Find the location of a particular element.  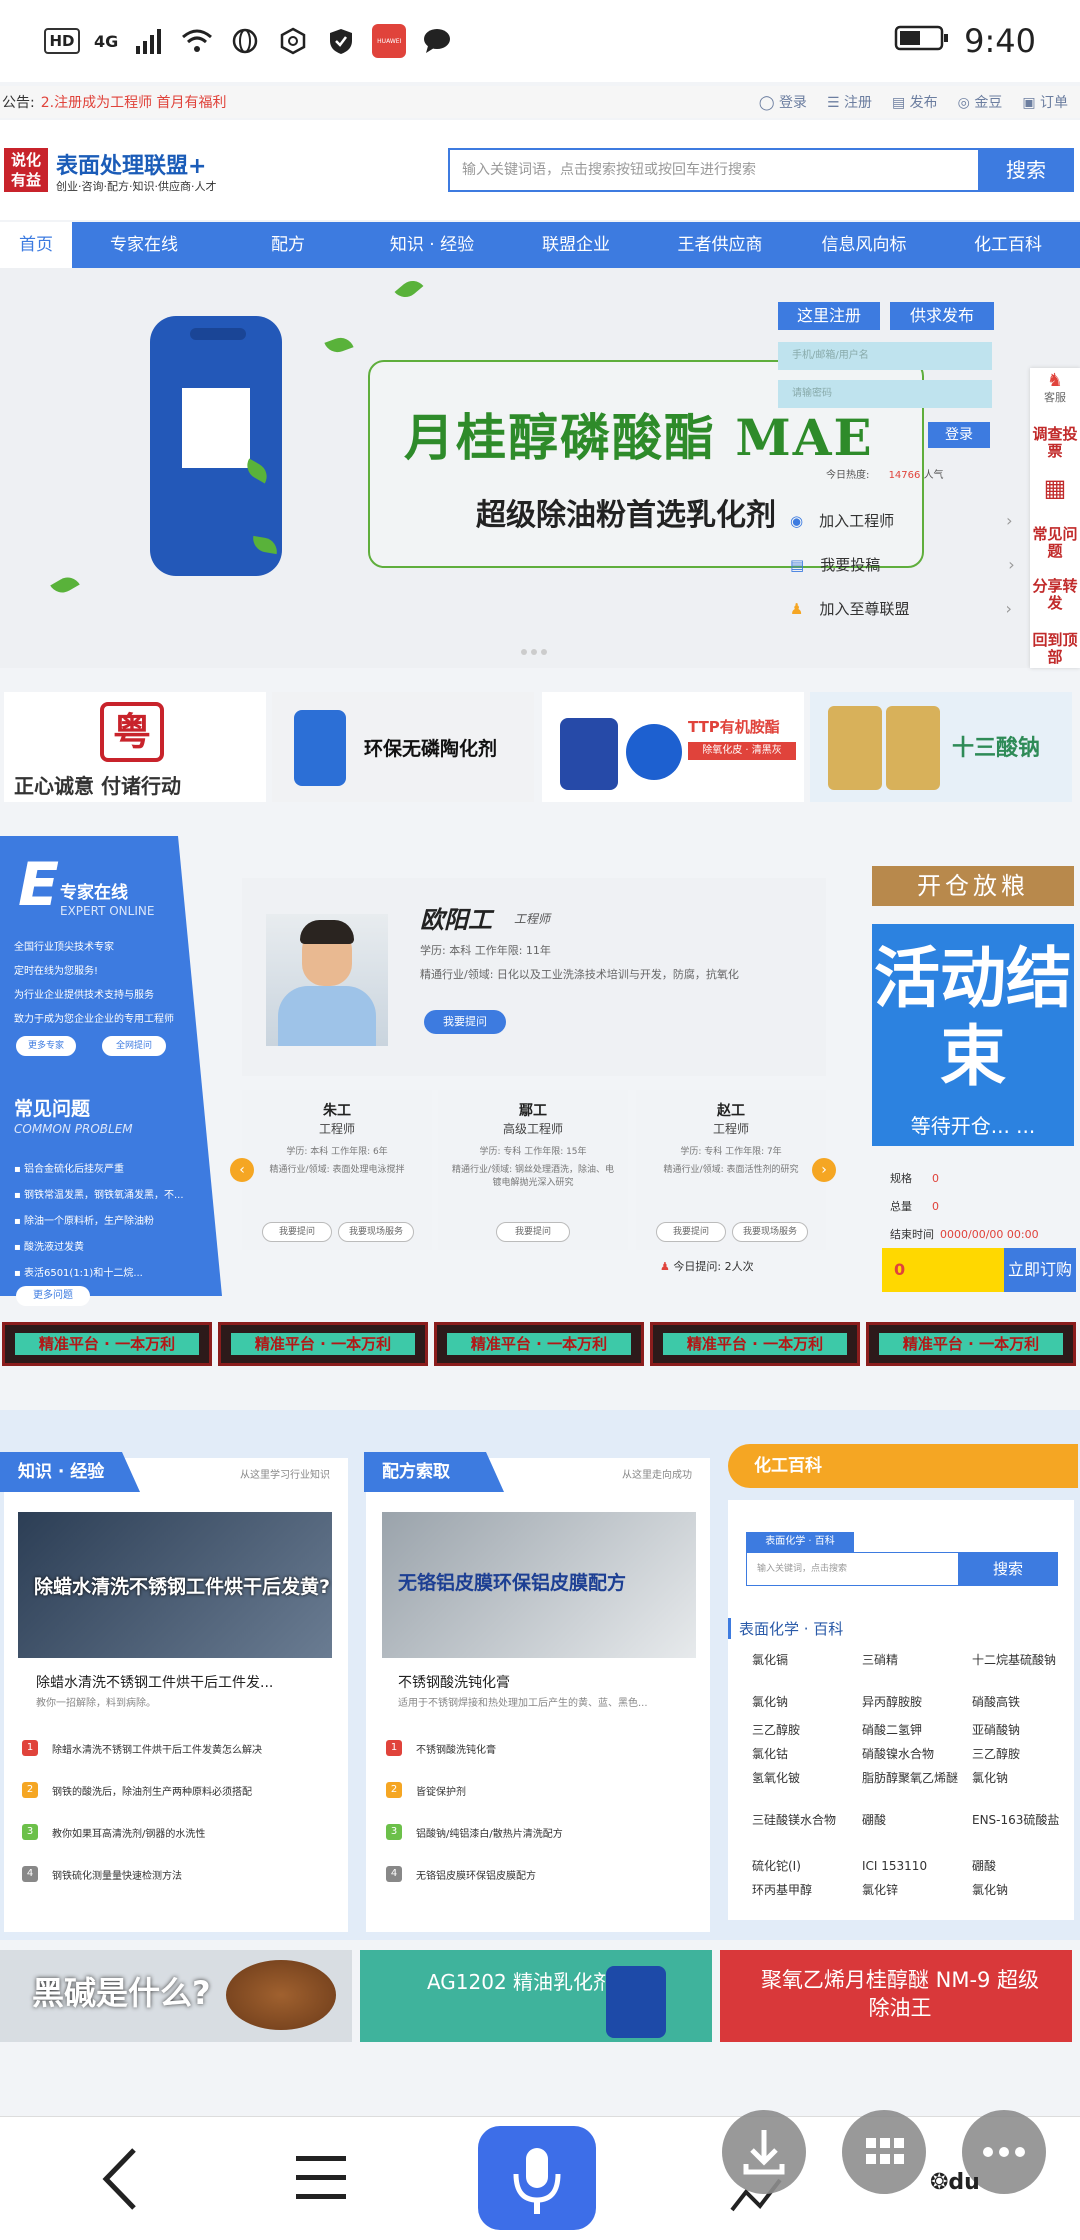

search-input: 输入关键词语，点击搜索按钮或按回车进行搜索 is located at coordinates (714, 170).